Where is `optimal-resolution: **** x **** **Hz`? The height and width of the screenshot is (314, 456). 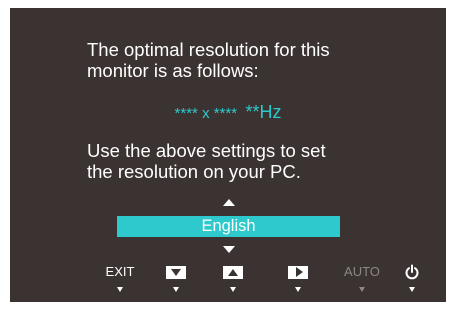
optimal-resolution: **** x **** **Hz is located at coordinates (228, 113).